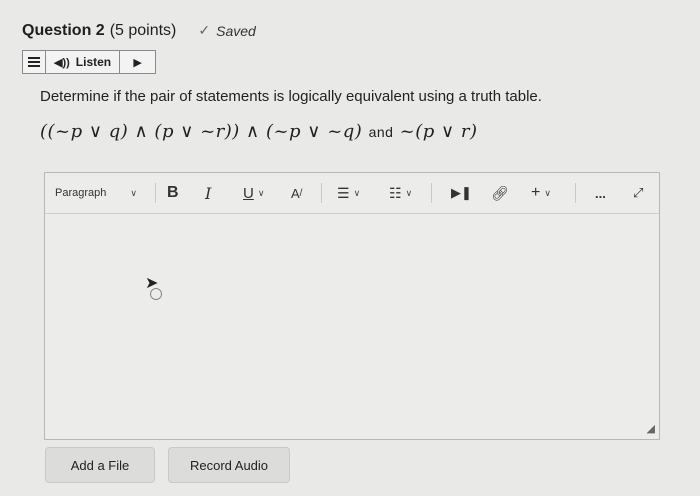 Image resolution: width=700 pixels, height=496 pixels. I want to click on link-icon: 🔗︎, so click(500, 192).